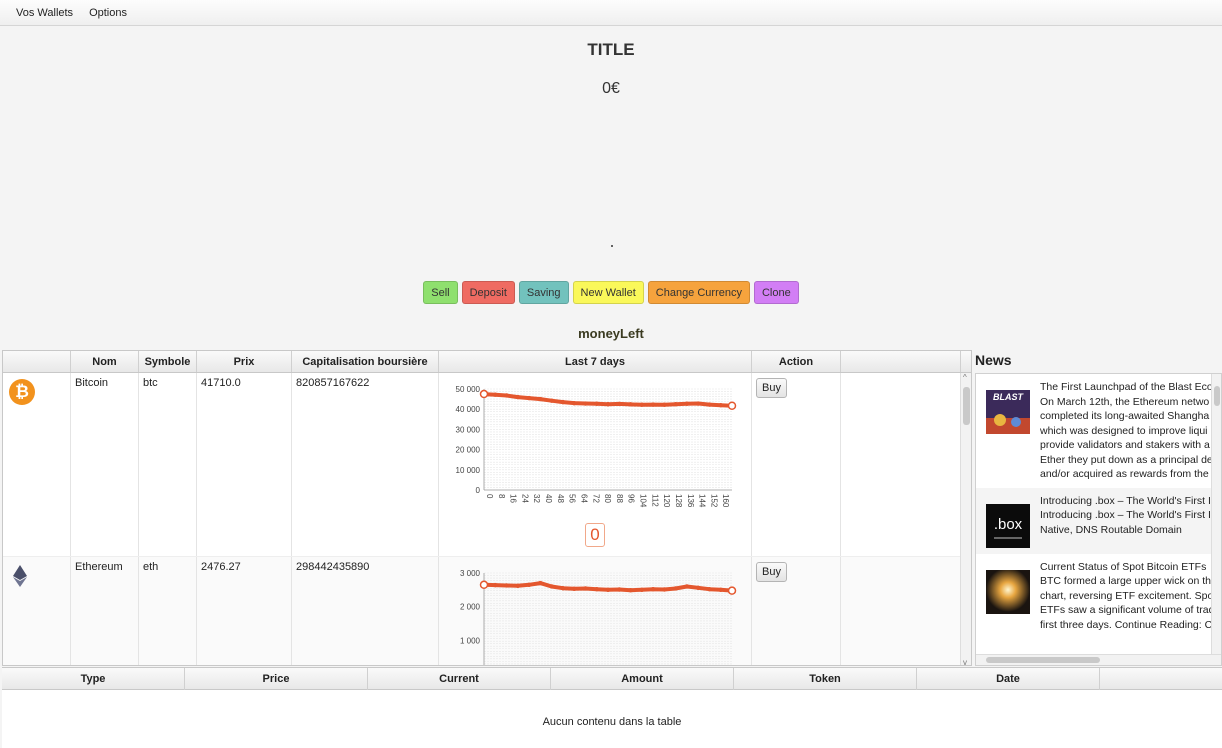 This screenshot has width=1222, height=748. I want to click on coin-price: 2476.27, so click(244, 611).